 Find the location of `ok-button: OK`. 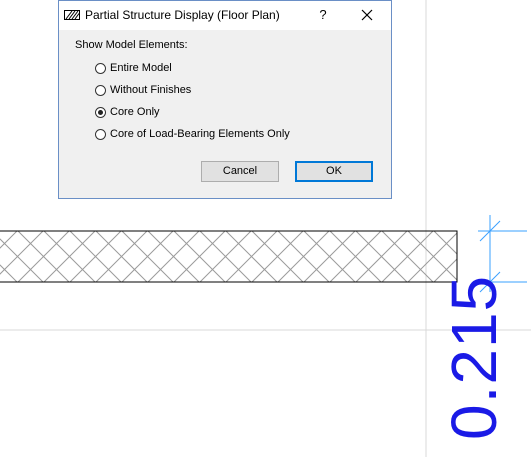

ok-button: OK is located at coordinates (334, 171).